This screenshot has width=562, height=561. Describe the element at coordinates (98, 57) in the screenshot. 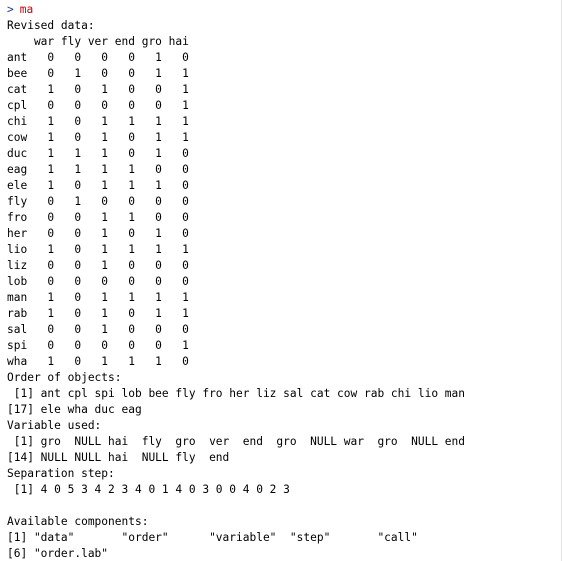

I see `output-line: ant 0 0 0 0 1 0` at that location.